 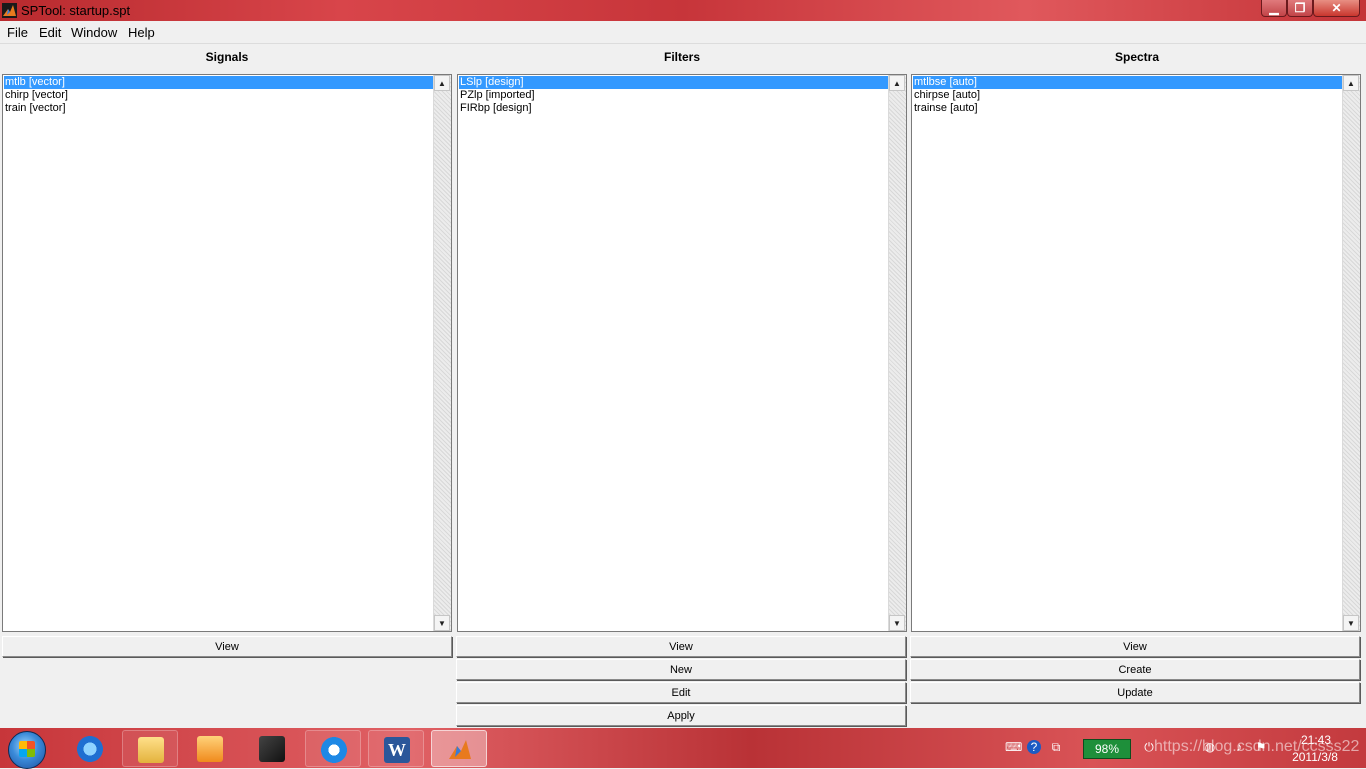 What do you see at coordinates (227, 57) in the screenshot?
I see `signals-title: Signals` at bounding box center [227, 57].